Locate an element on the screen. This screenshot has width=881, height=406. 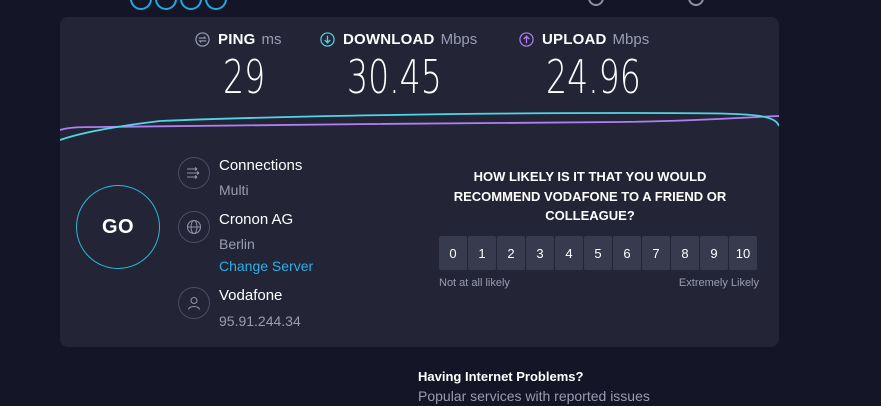
results-icon is located at coordinates (596, 3).